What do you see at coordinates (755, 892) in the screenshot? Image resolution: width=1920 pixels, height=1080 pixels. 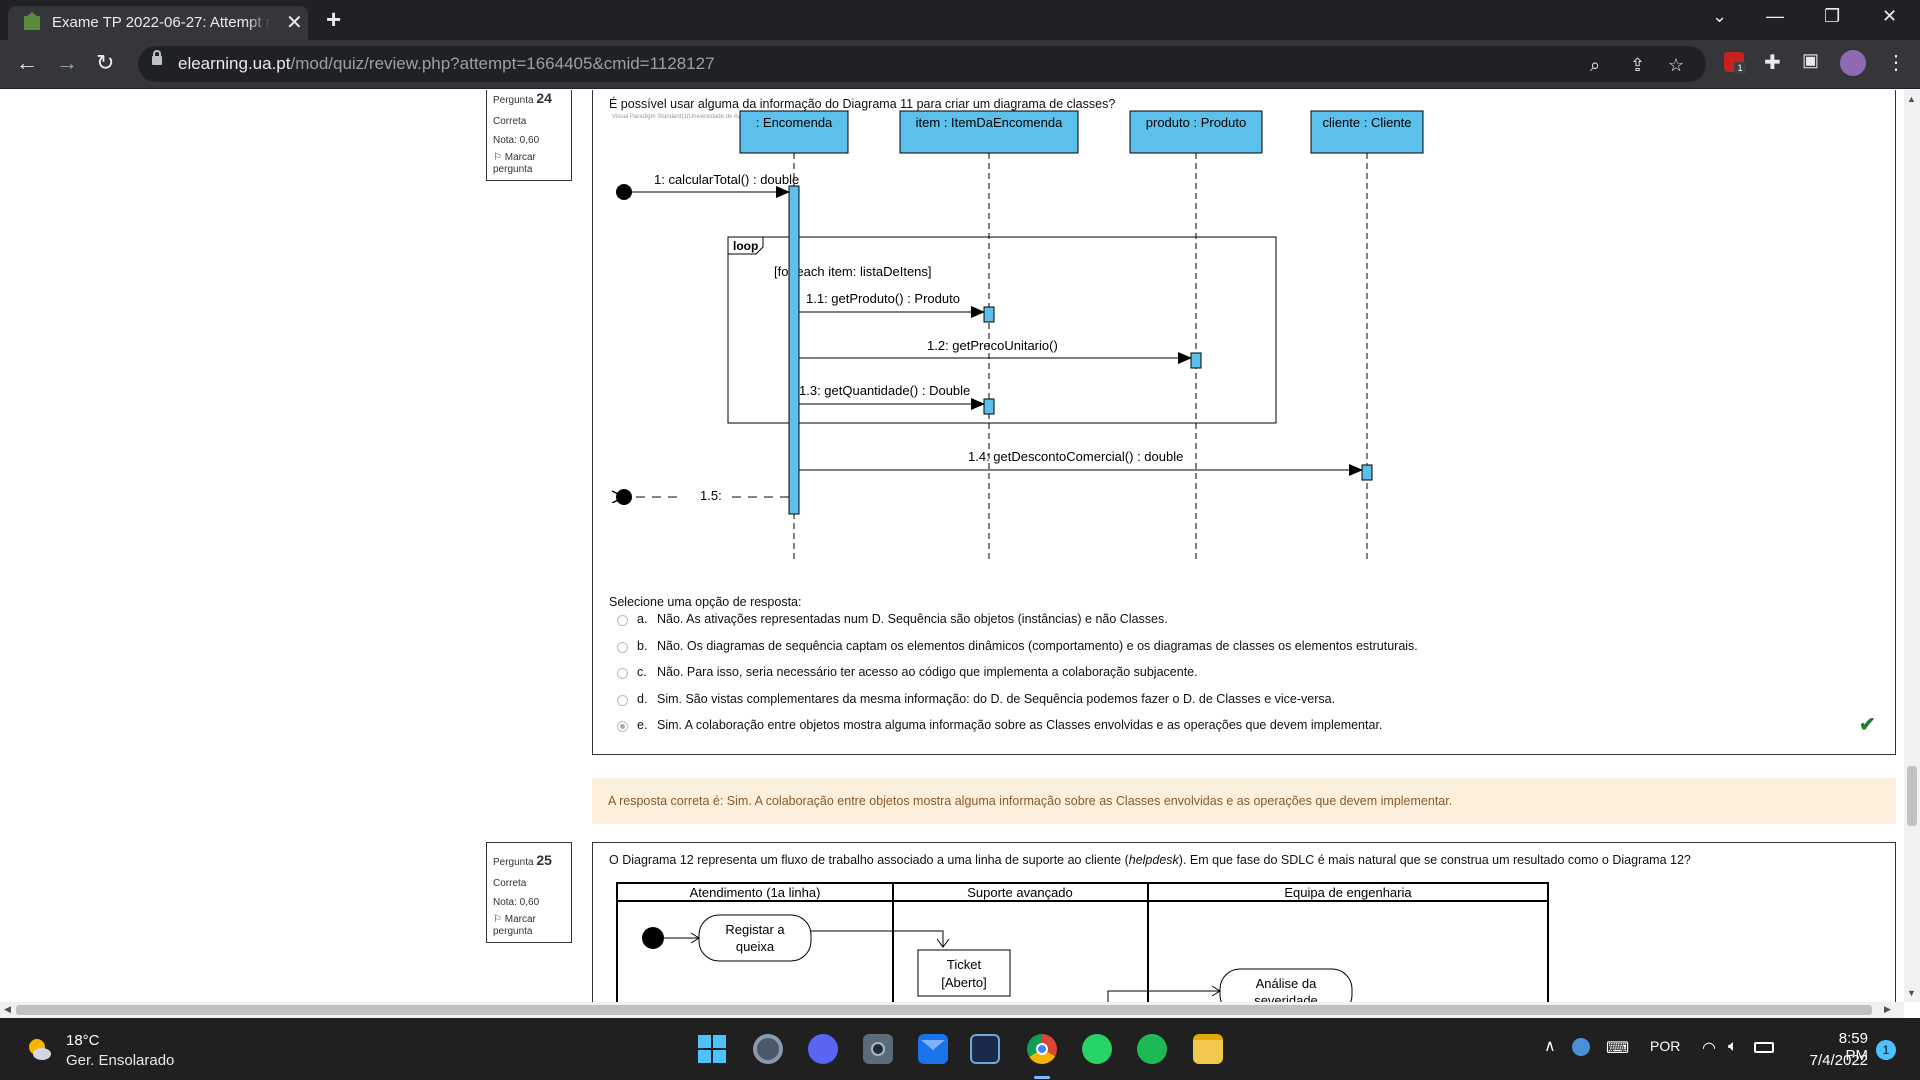 I see `lane-atendimento: Atendimento (1a linha)` at bounding box center [755, 892].